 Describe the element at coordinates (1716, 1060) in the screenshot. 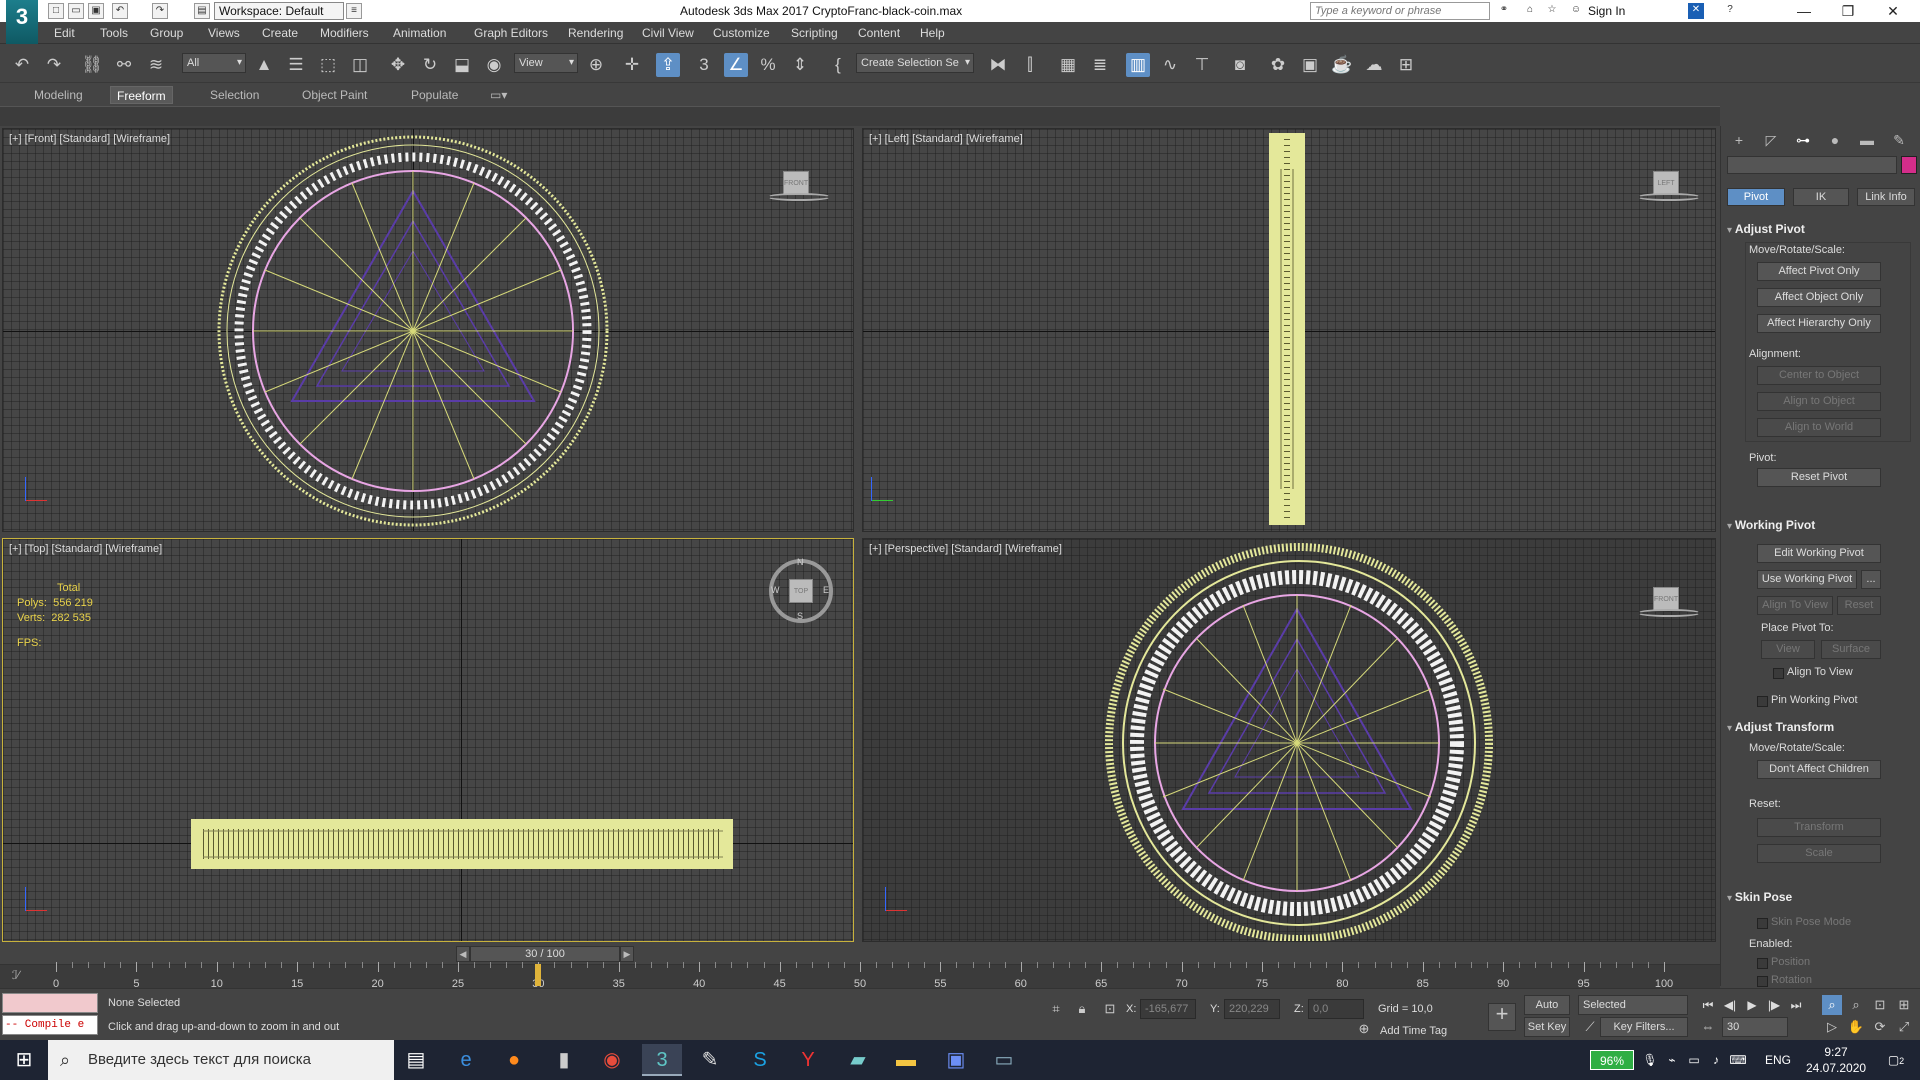

I see `volume-tray-icon: ♪` at that location.